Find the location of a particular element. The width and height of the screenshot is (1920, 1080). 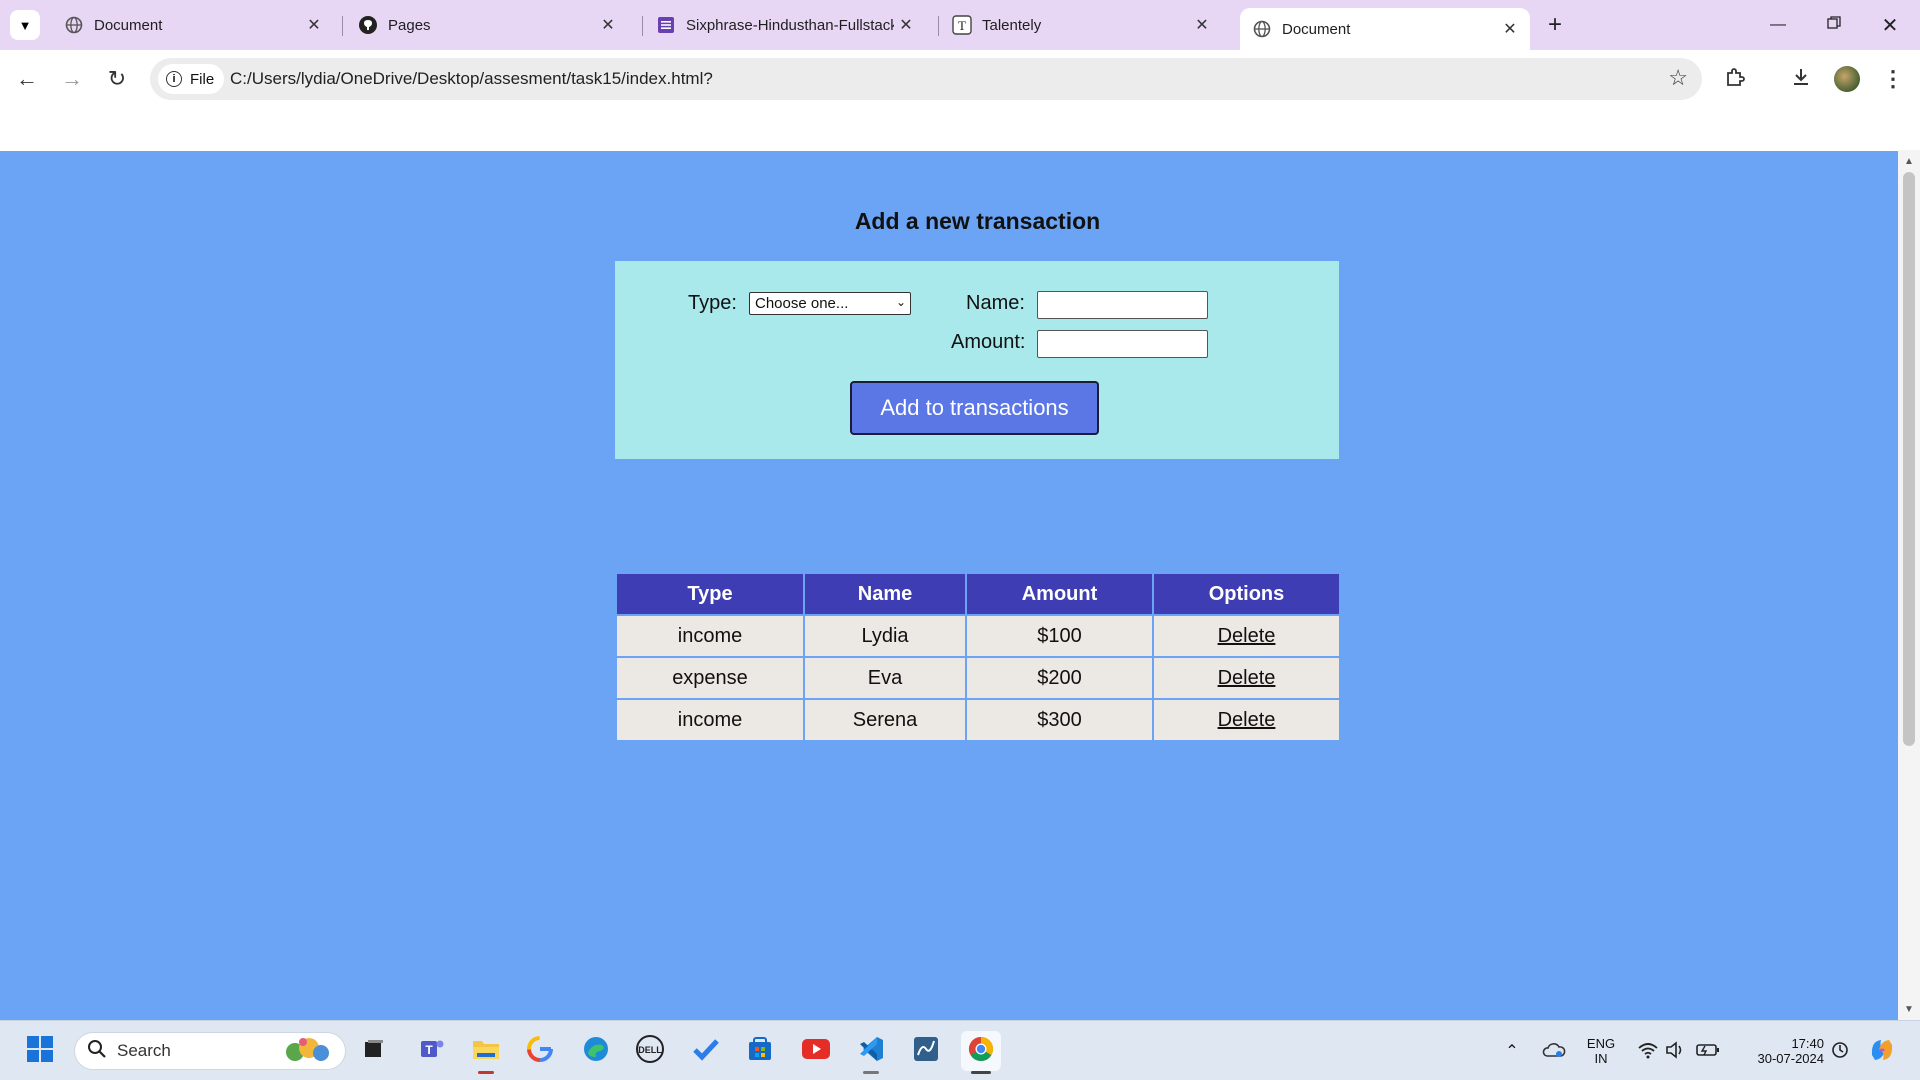

downloads-button is located at coordinates (1801, 79).